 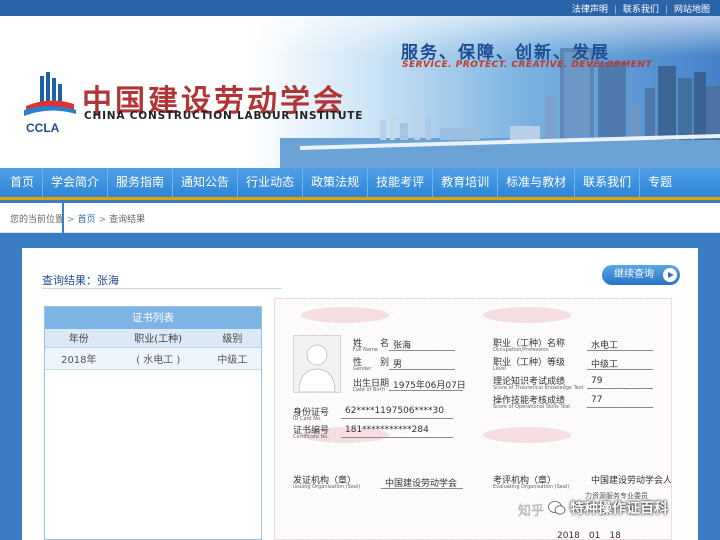 What do you see at coordinates (466, 182) in the screenshot?
I see `nav-education: 教育培训` at bounding box center [466, 182].